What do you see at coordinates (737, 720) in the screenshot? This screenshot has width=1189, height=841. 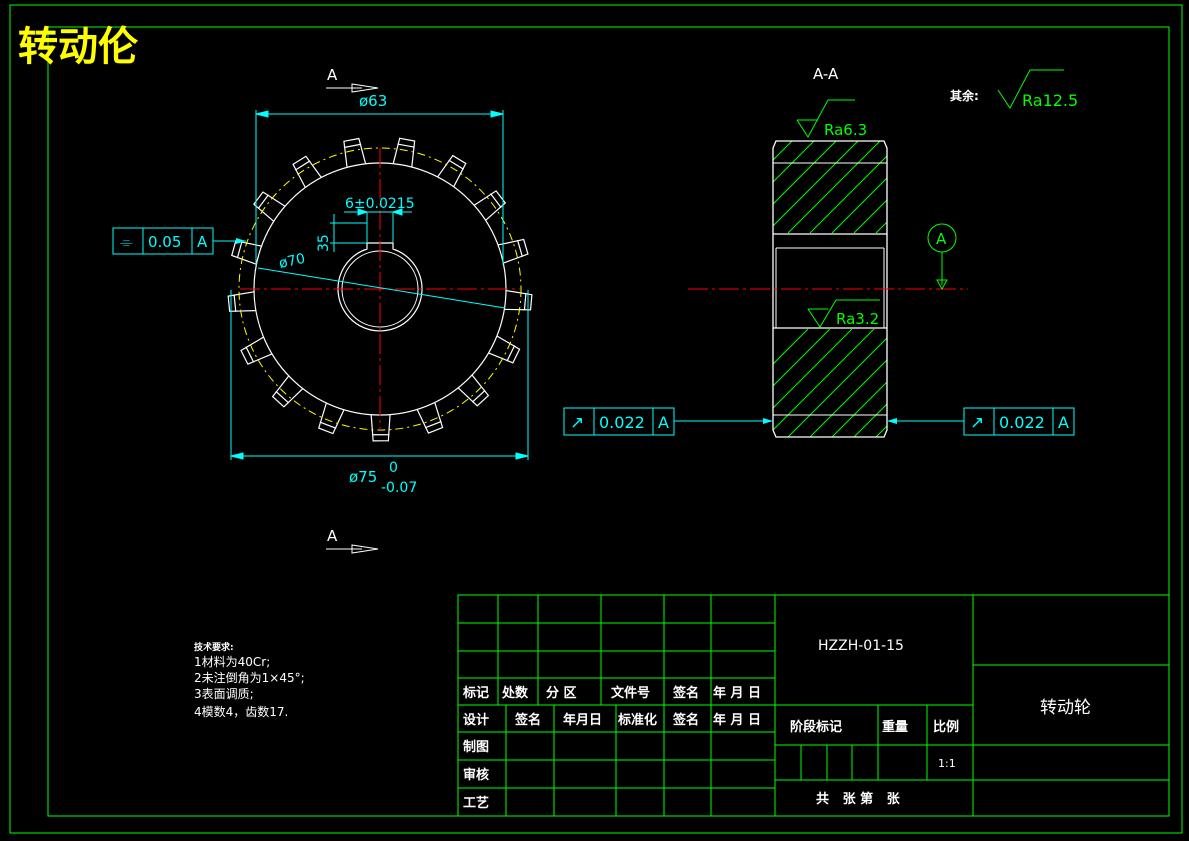 I see `tb-design-6: 年 月 日` at bounding box center [737, 720].